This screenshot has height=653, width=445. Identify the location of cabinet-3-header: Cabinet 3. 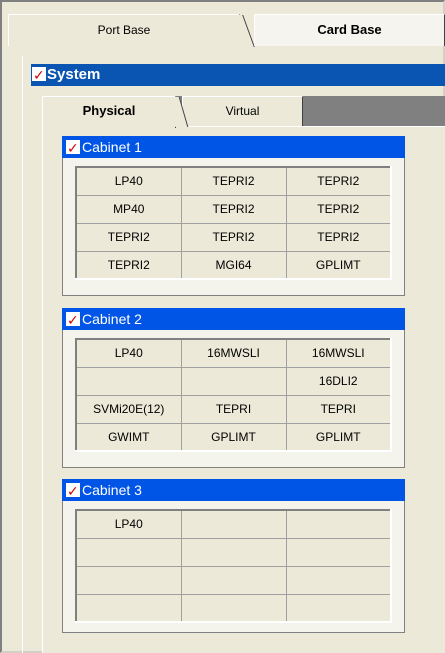
(233, 490).